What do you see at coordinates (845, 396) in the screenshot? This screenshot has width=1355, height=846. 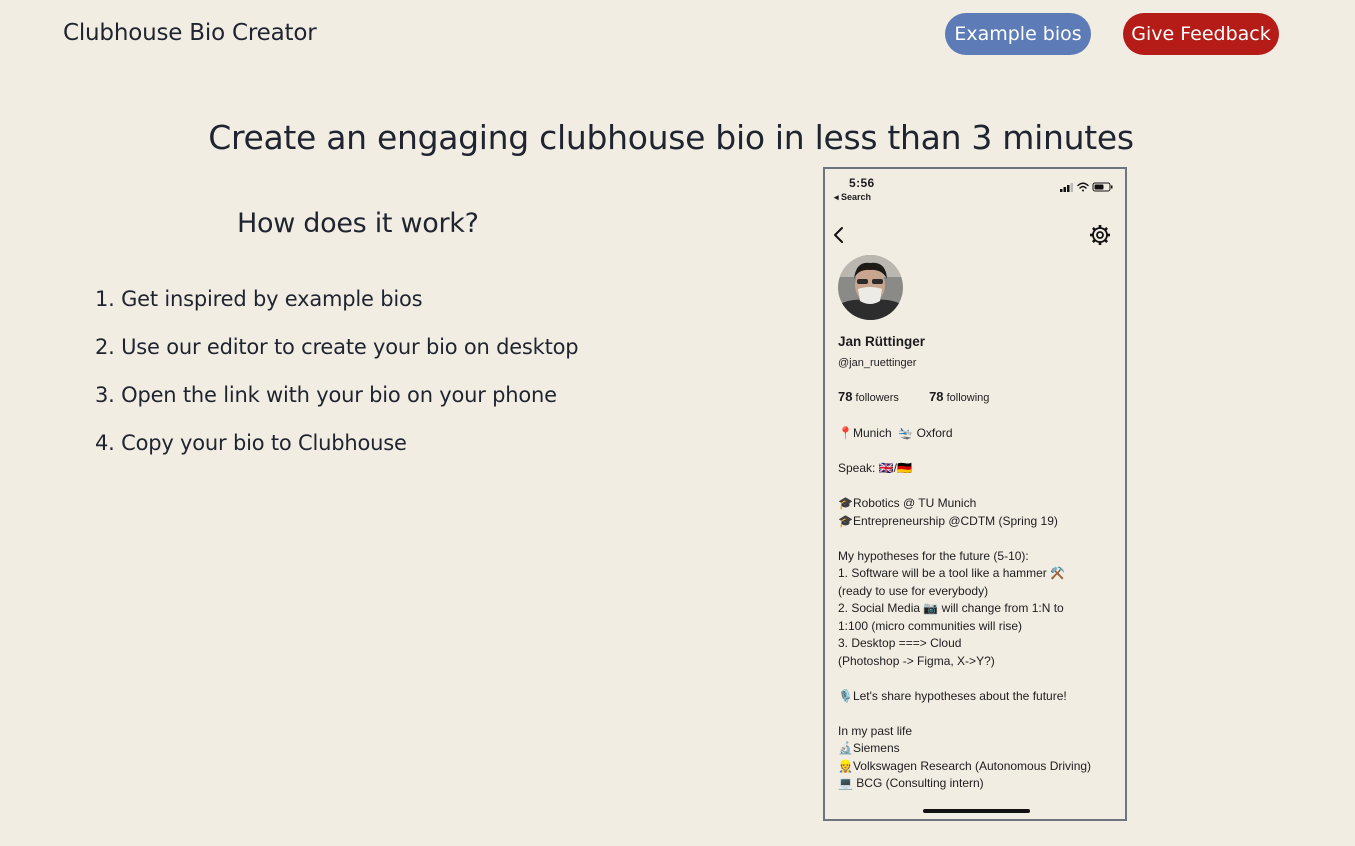 I see `followers-count: 78` at bounding box center [845, 396].